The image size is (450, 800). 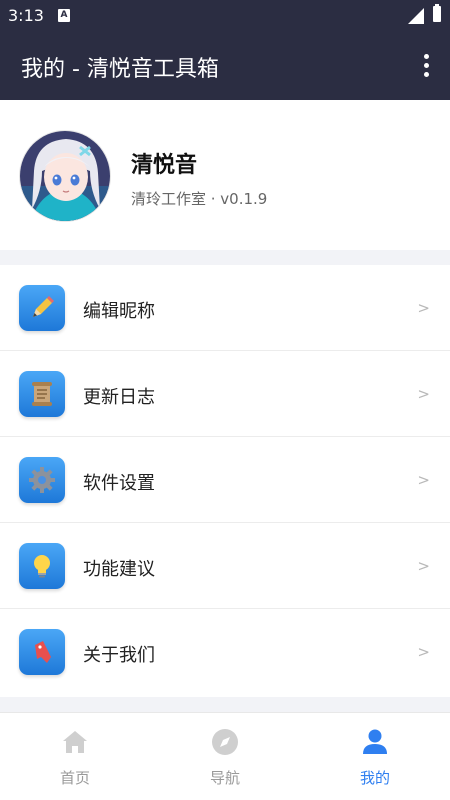 I want to click on menu-item-edit-nickname: 编辑昵称 >, so click(x=225, y=308).